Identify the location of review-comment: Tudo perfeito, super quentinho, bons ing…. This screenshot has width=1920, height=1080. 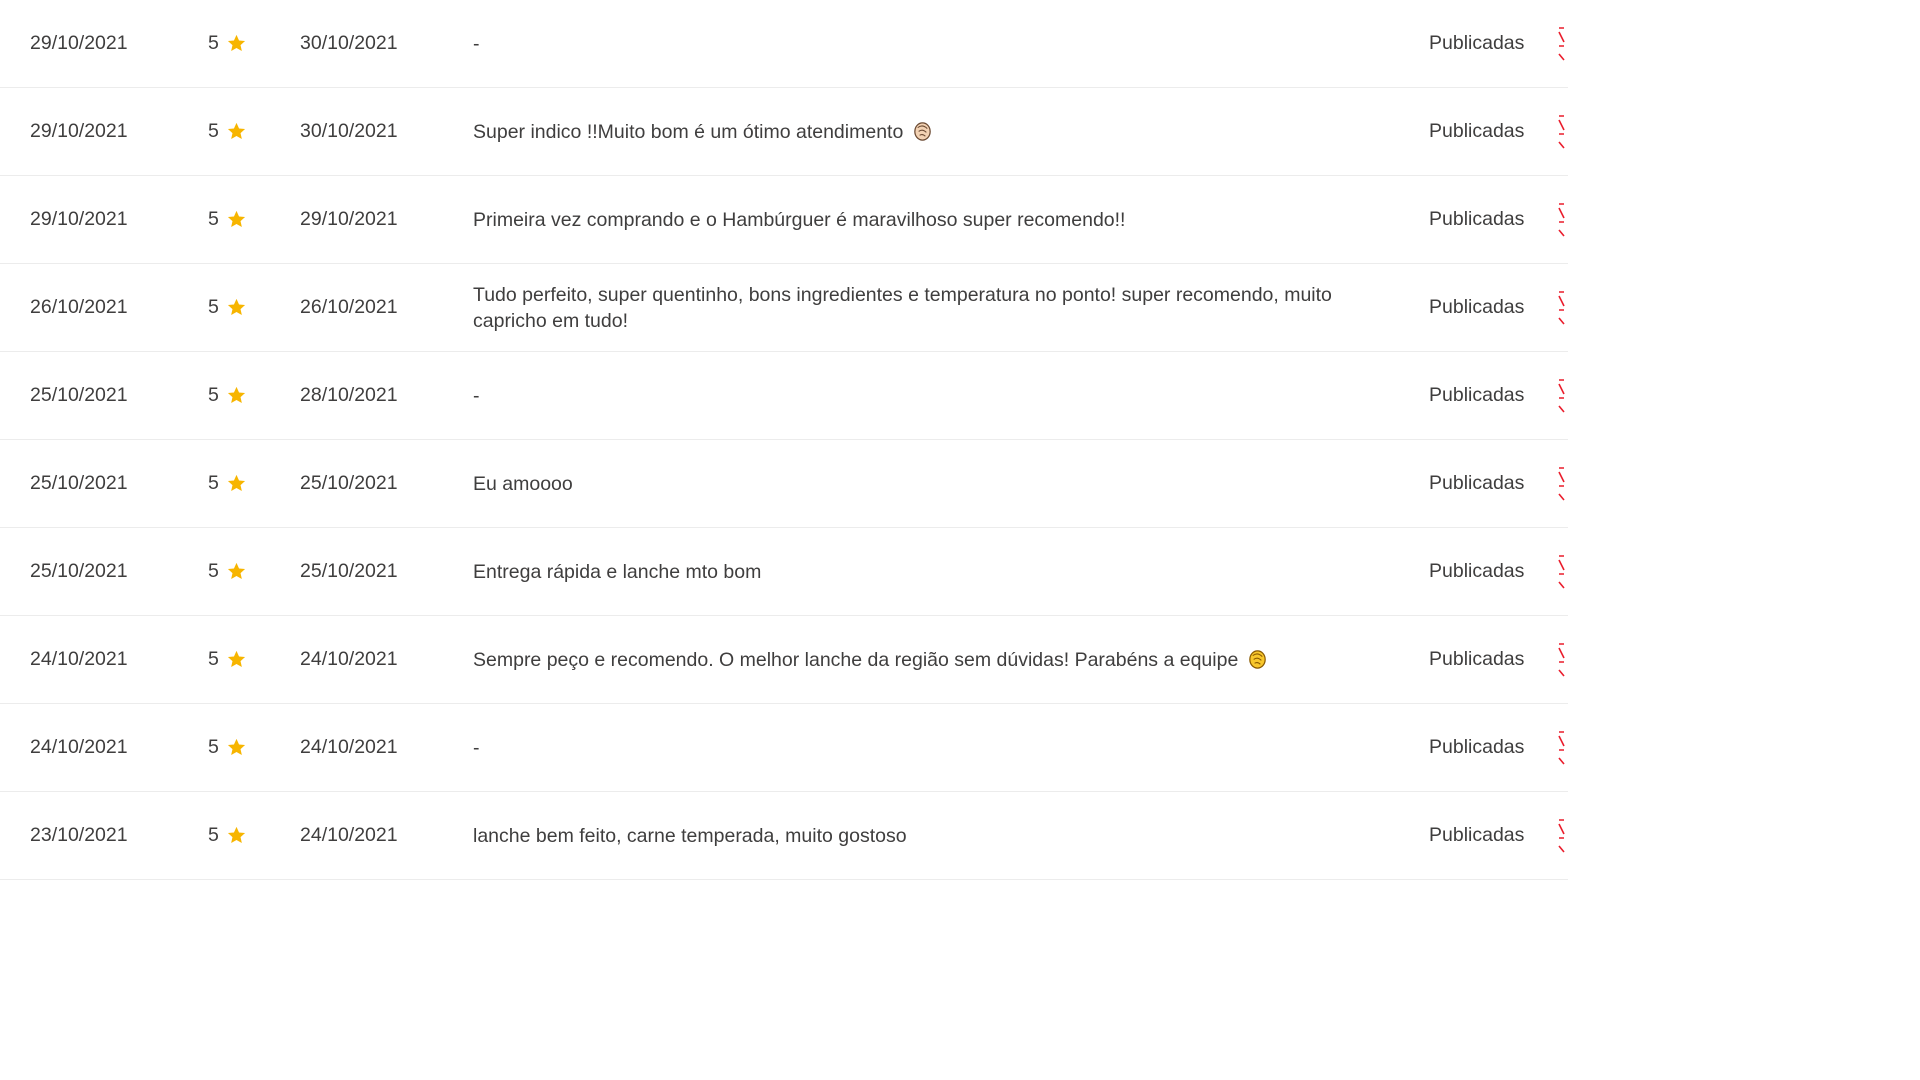
(933, 307).